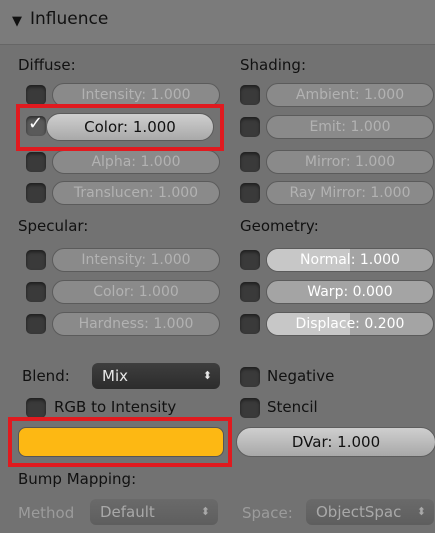 The image size is (435, 533). I want to click on geometry-warp-checkbox, so click(250, 292).